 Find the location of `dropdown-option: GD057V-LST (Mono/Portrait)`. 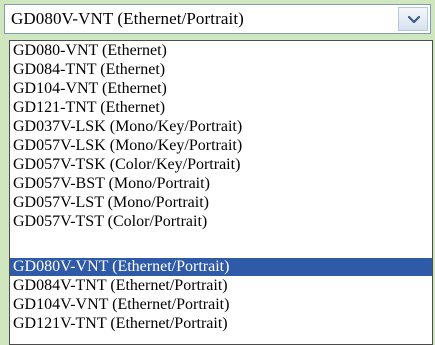

dropdown-option: GD057V-LST (Mono/Portrait) is located at coordinates (221, 203).